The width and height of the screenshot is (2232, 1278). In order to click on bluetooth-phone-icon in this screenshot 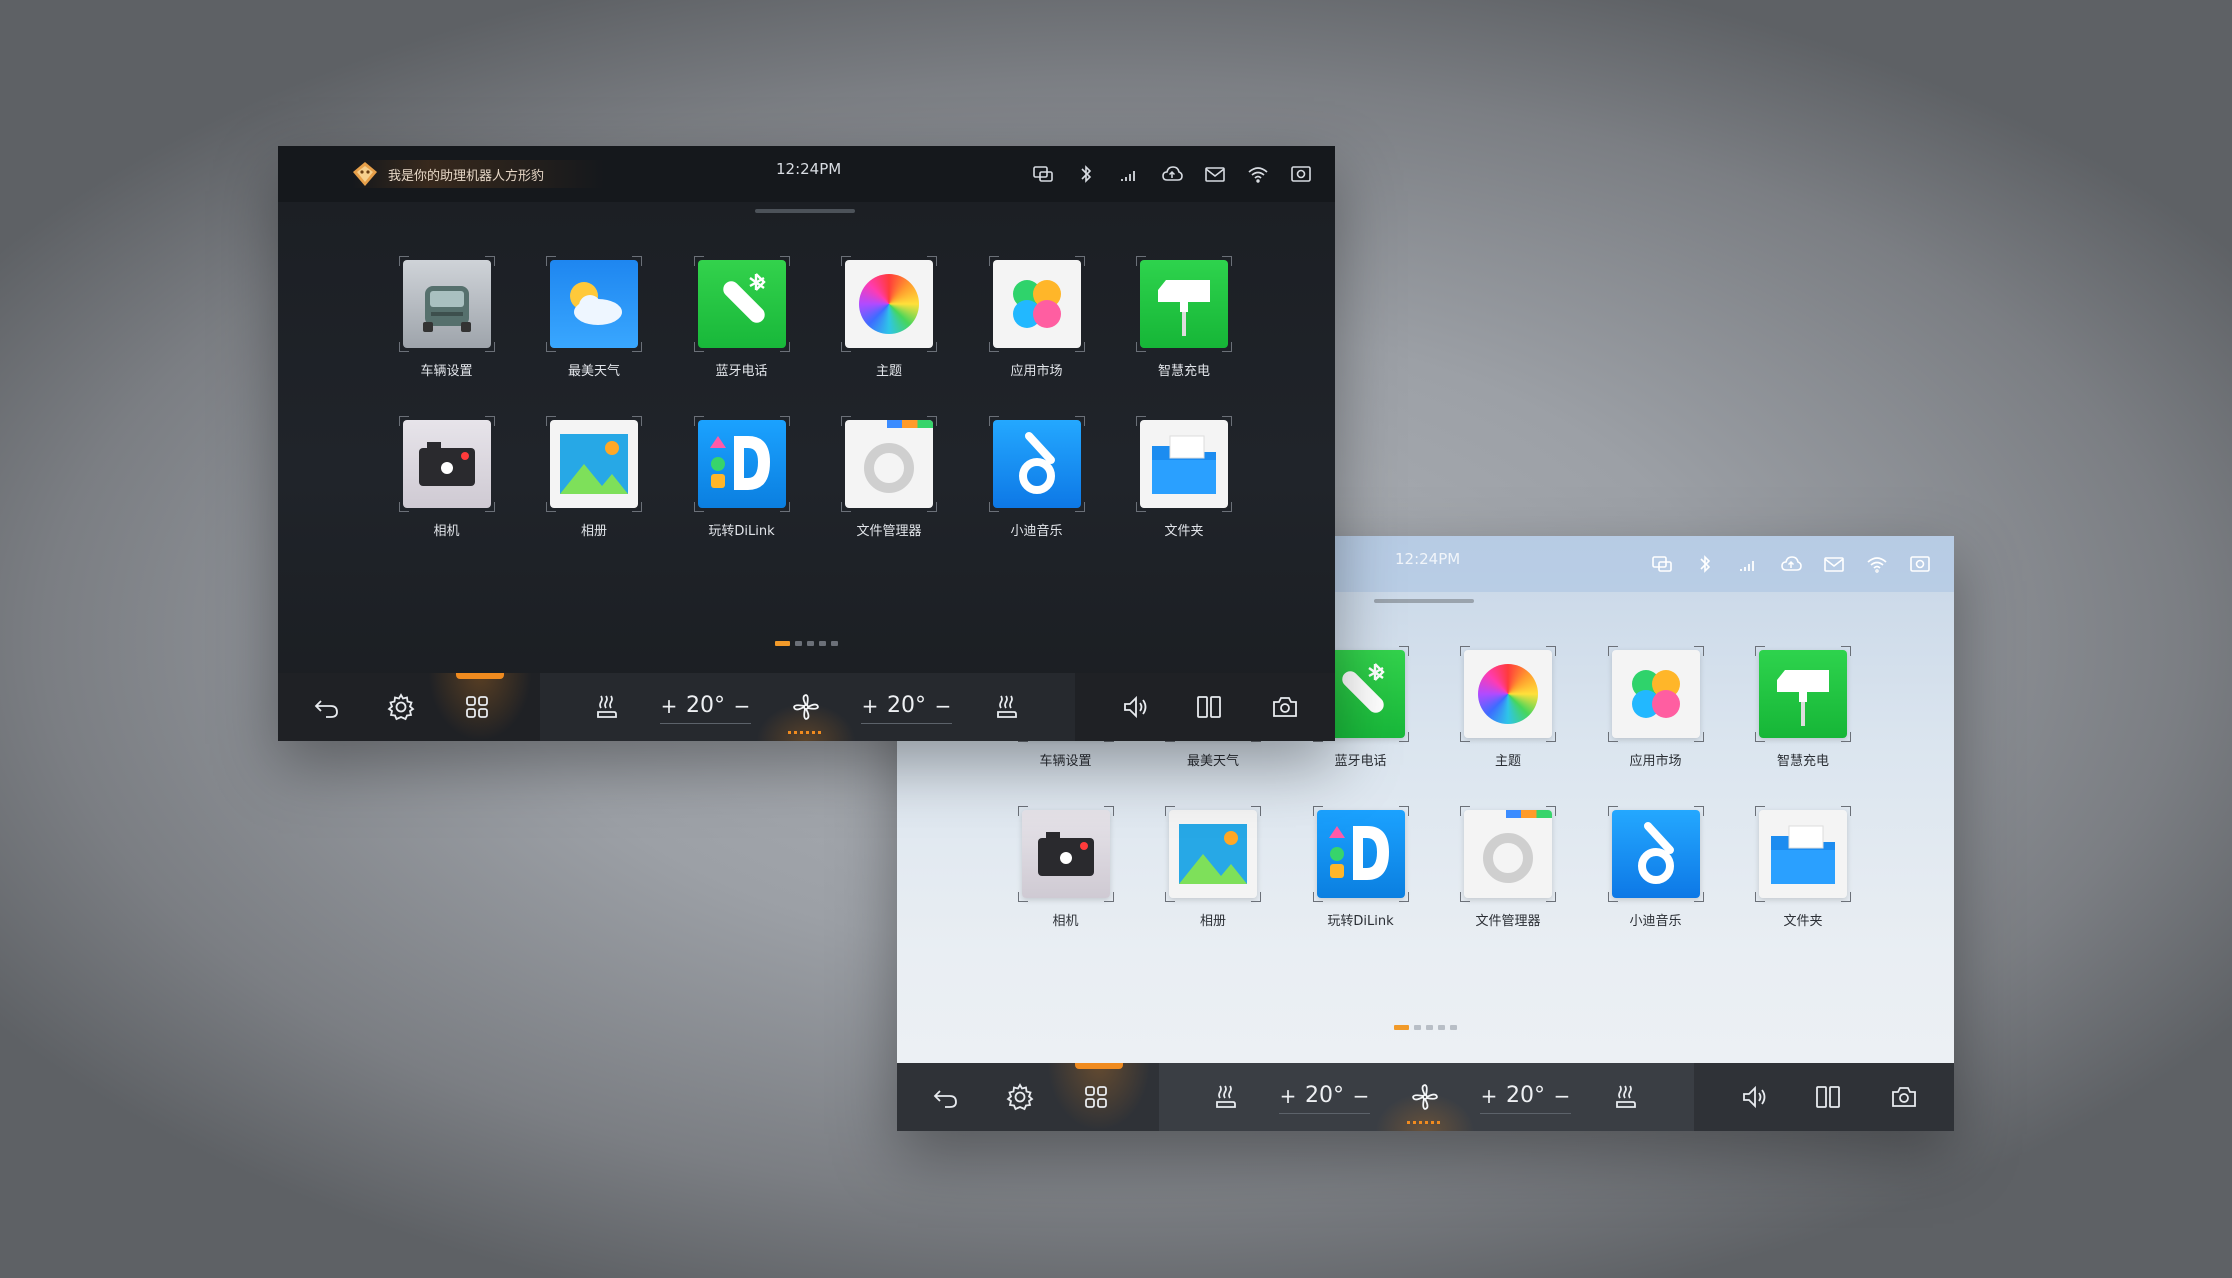, I will do `click(741, 304)`.